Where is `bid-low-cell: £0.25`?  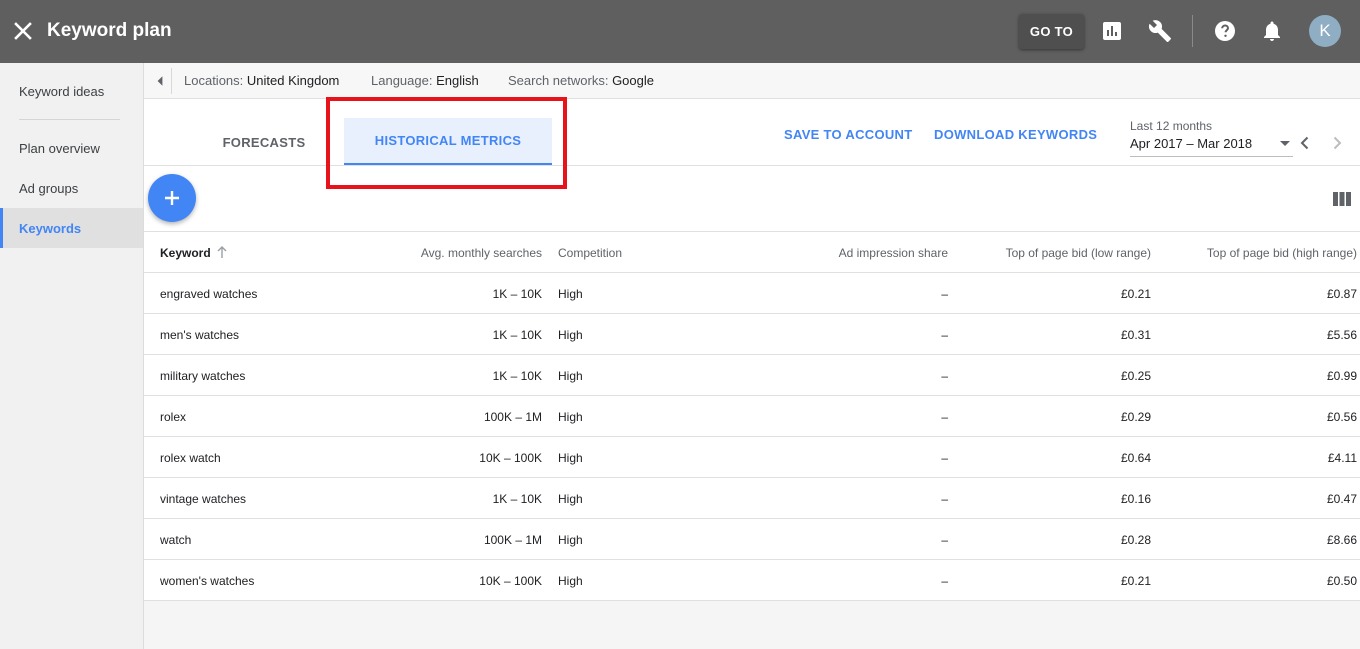 bid-low-cell: £0.25 is located at coordinates (1135, 376).